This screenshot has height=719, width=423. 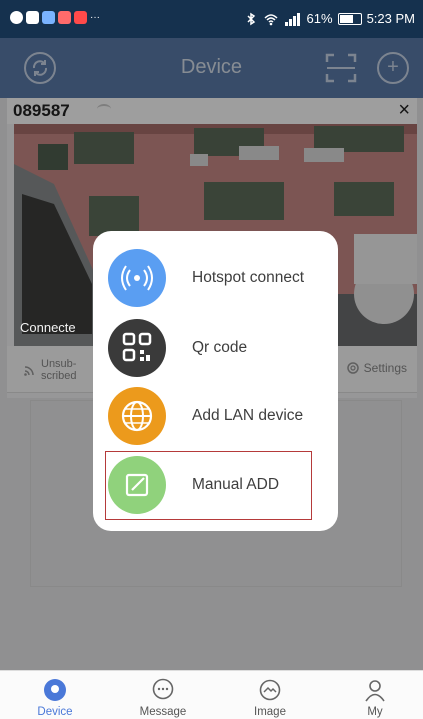 I want to click on nav-label-device: Device, so click(x=55, y=712).